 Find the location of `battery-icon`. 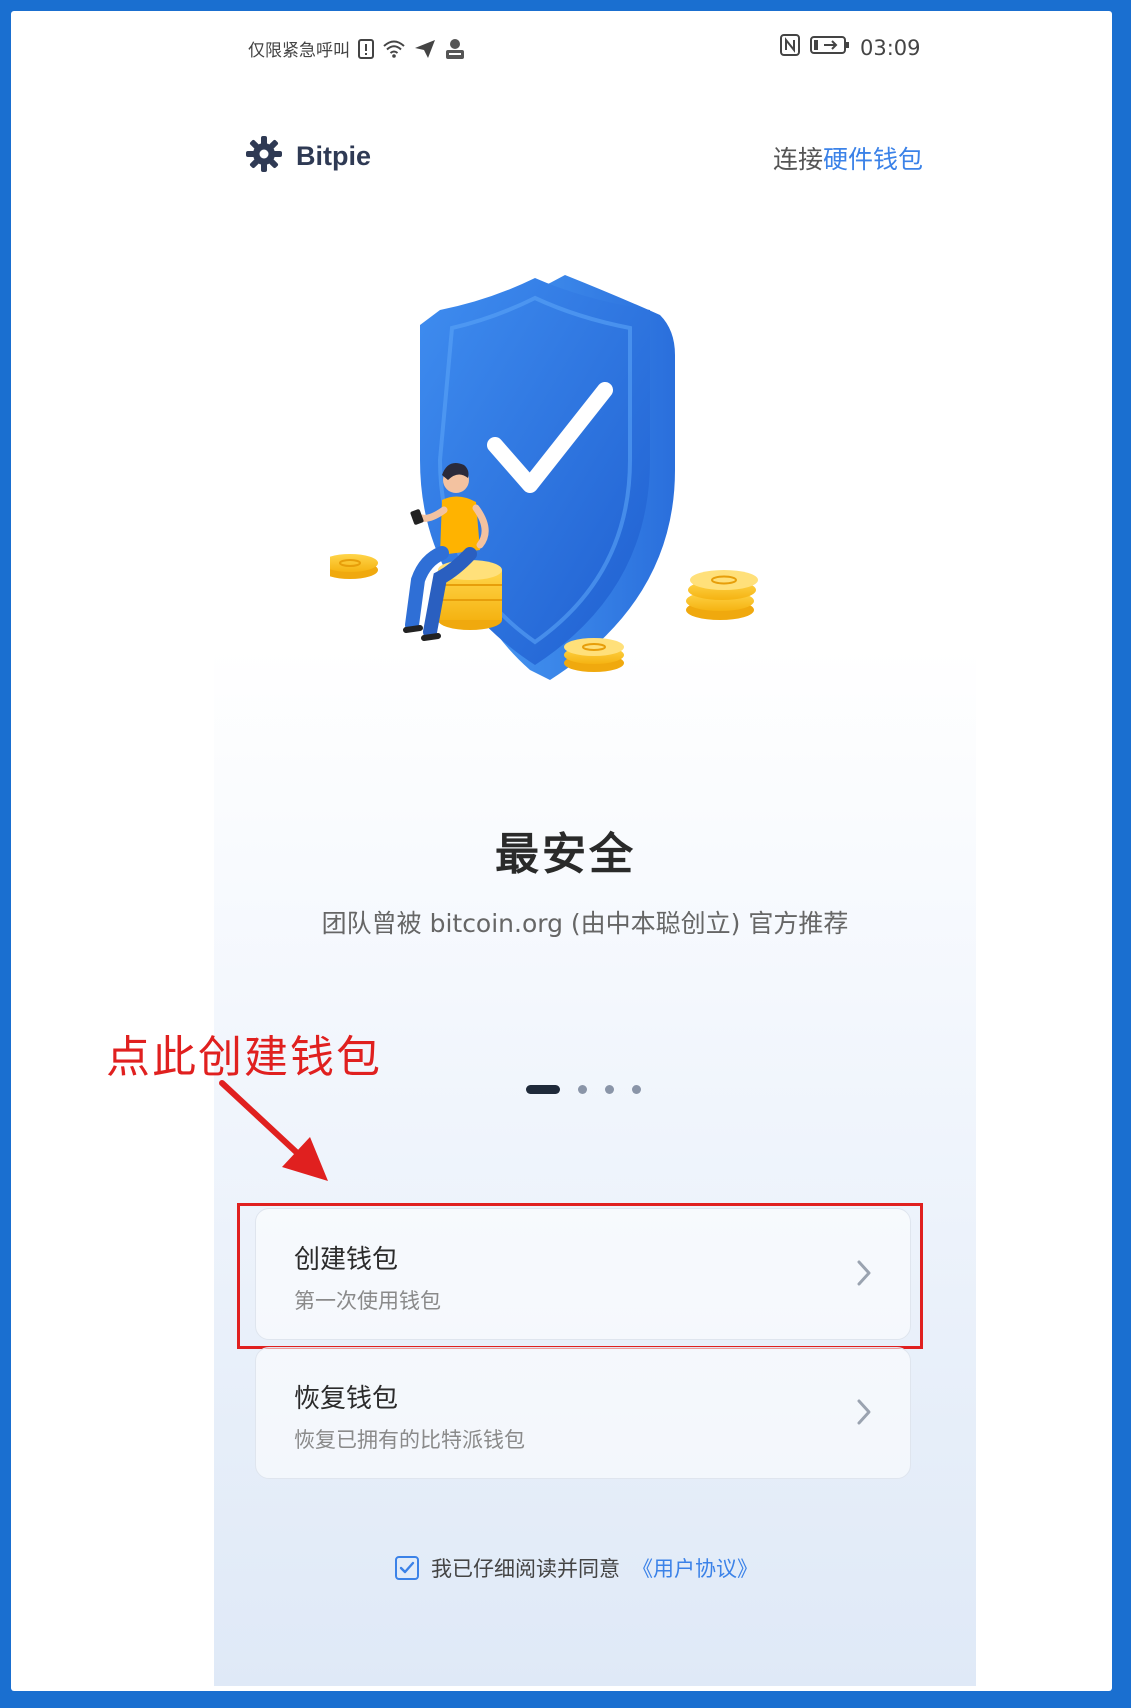

battery-icon is located at coordinates (830, 47).